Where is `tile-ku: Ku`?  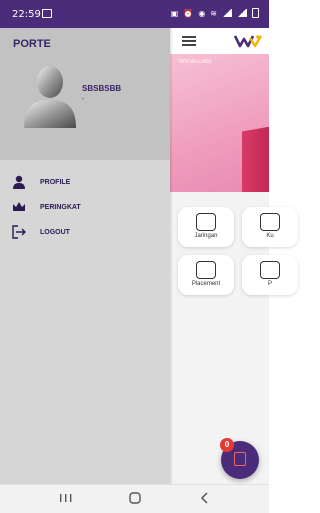
tile-ku: Ku is located at coordinates (270, 227).